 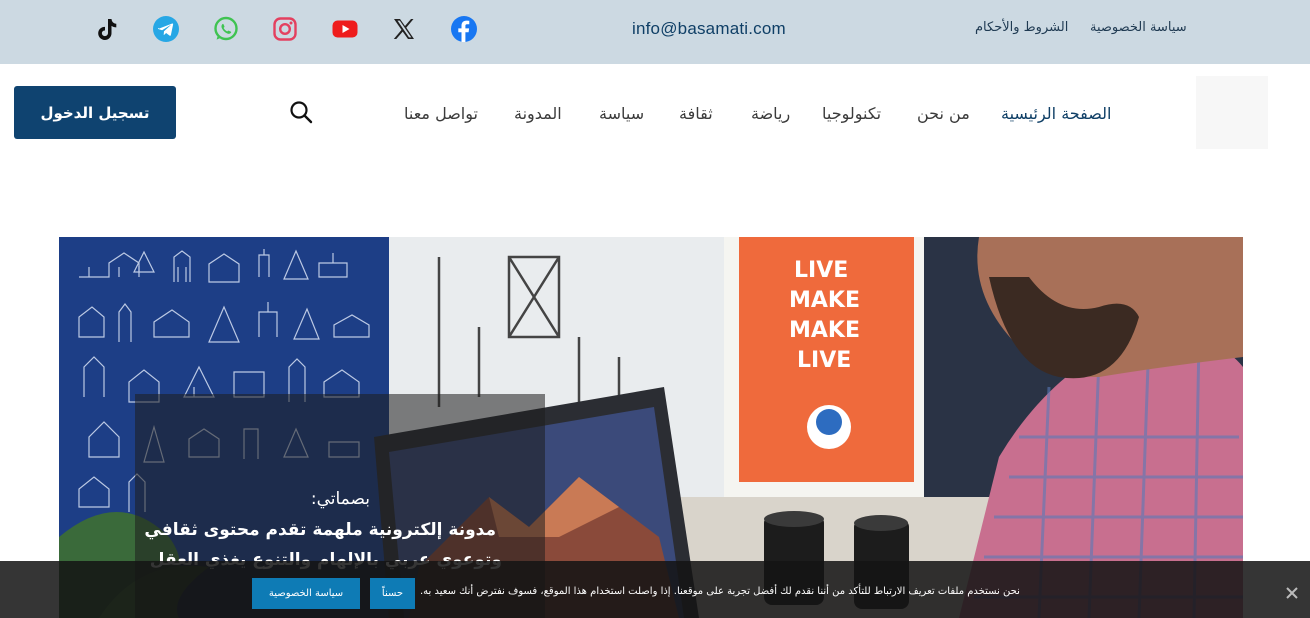 What do you see at coordinates (851, 113) in the screenshot?
I see `nav-item-technology: تكنولوجيا` at bounding box center [851, 113].